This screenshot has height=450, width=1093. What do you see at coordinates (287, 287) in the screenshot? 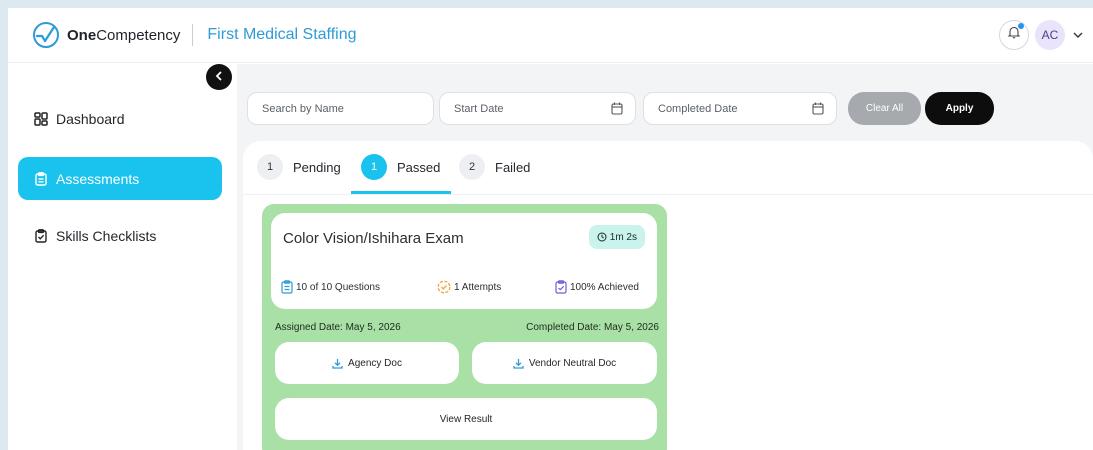
I see `question-list-icon` at bounding box center [287, 287].